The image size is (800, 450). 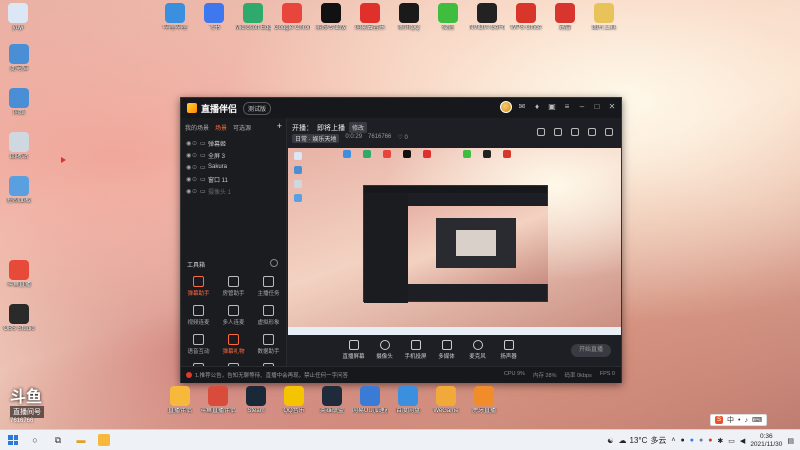 What do you see at coordinates (104, 440) in the screenshot?
I see `live-studio-taskbar-icon` at bounding box center [104, 440].